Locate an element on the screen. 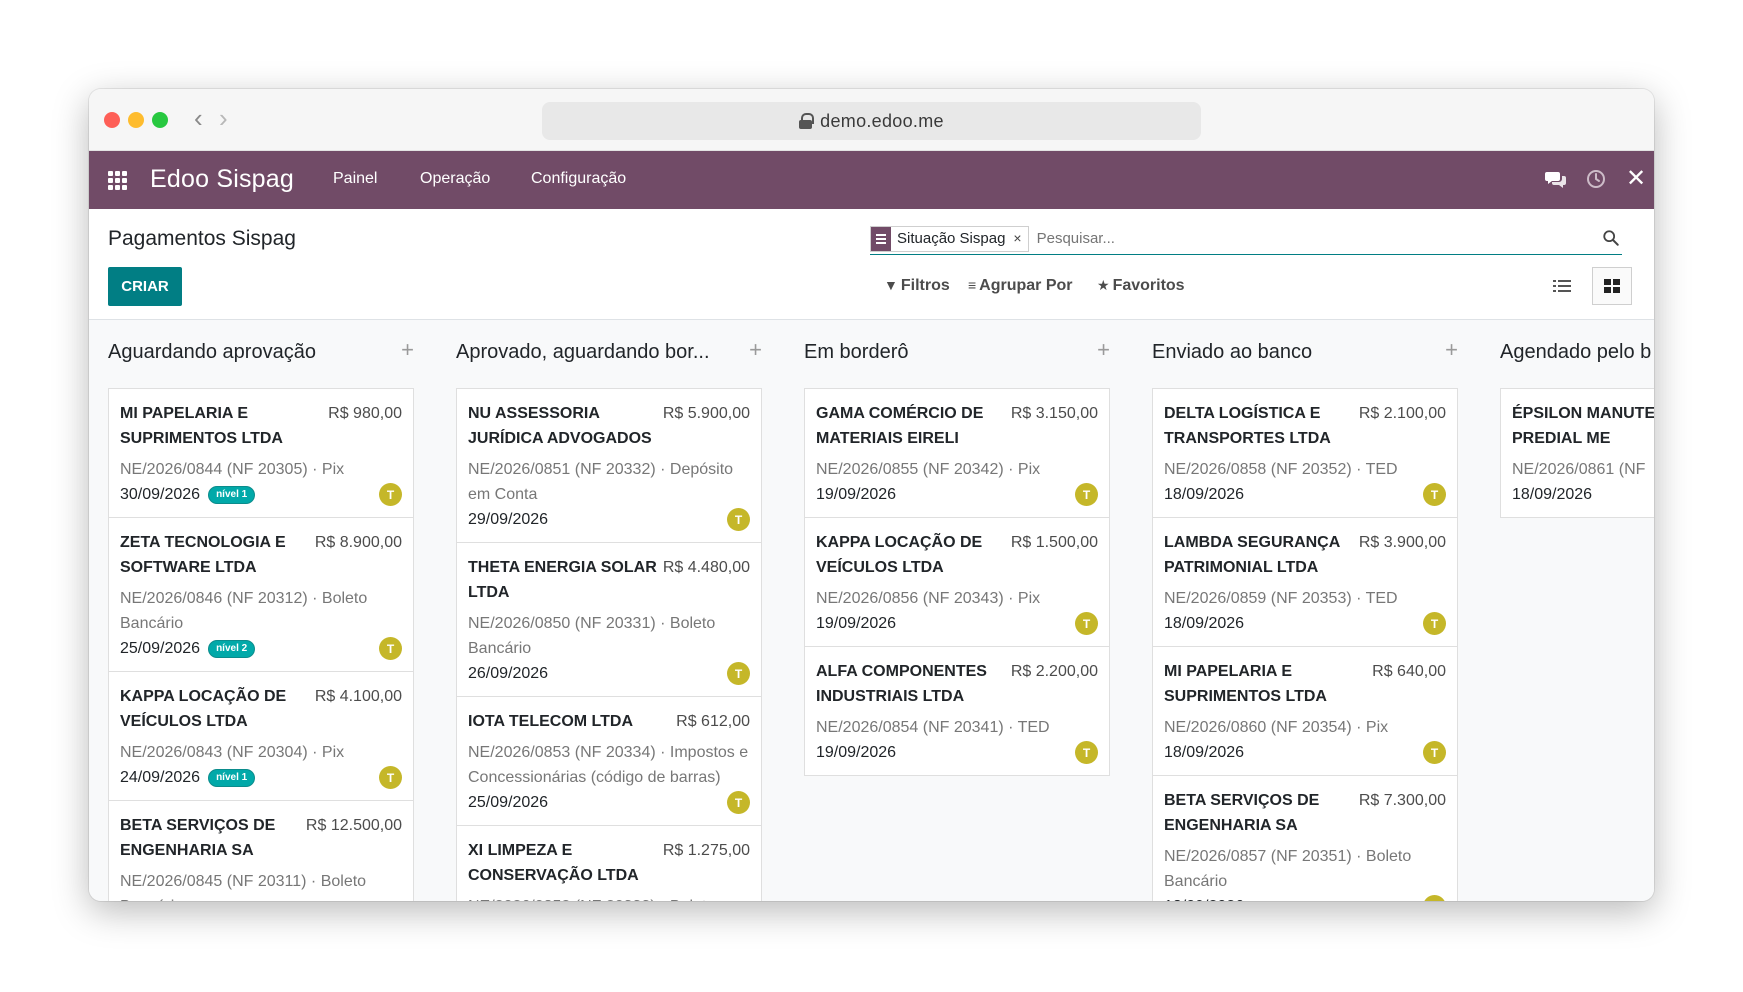  kanban-view-button is located at coordinates (1612, 286).